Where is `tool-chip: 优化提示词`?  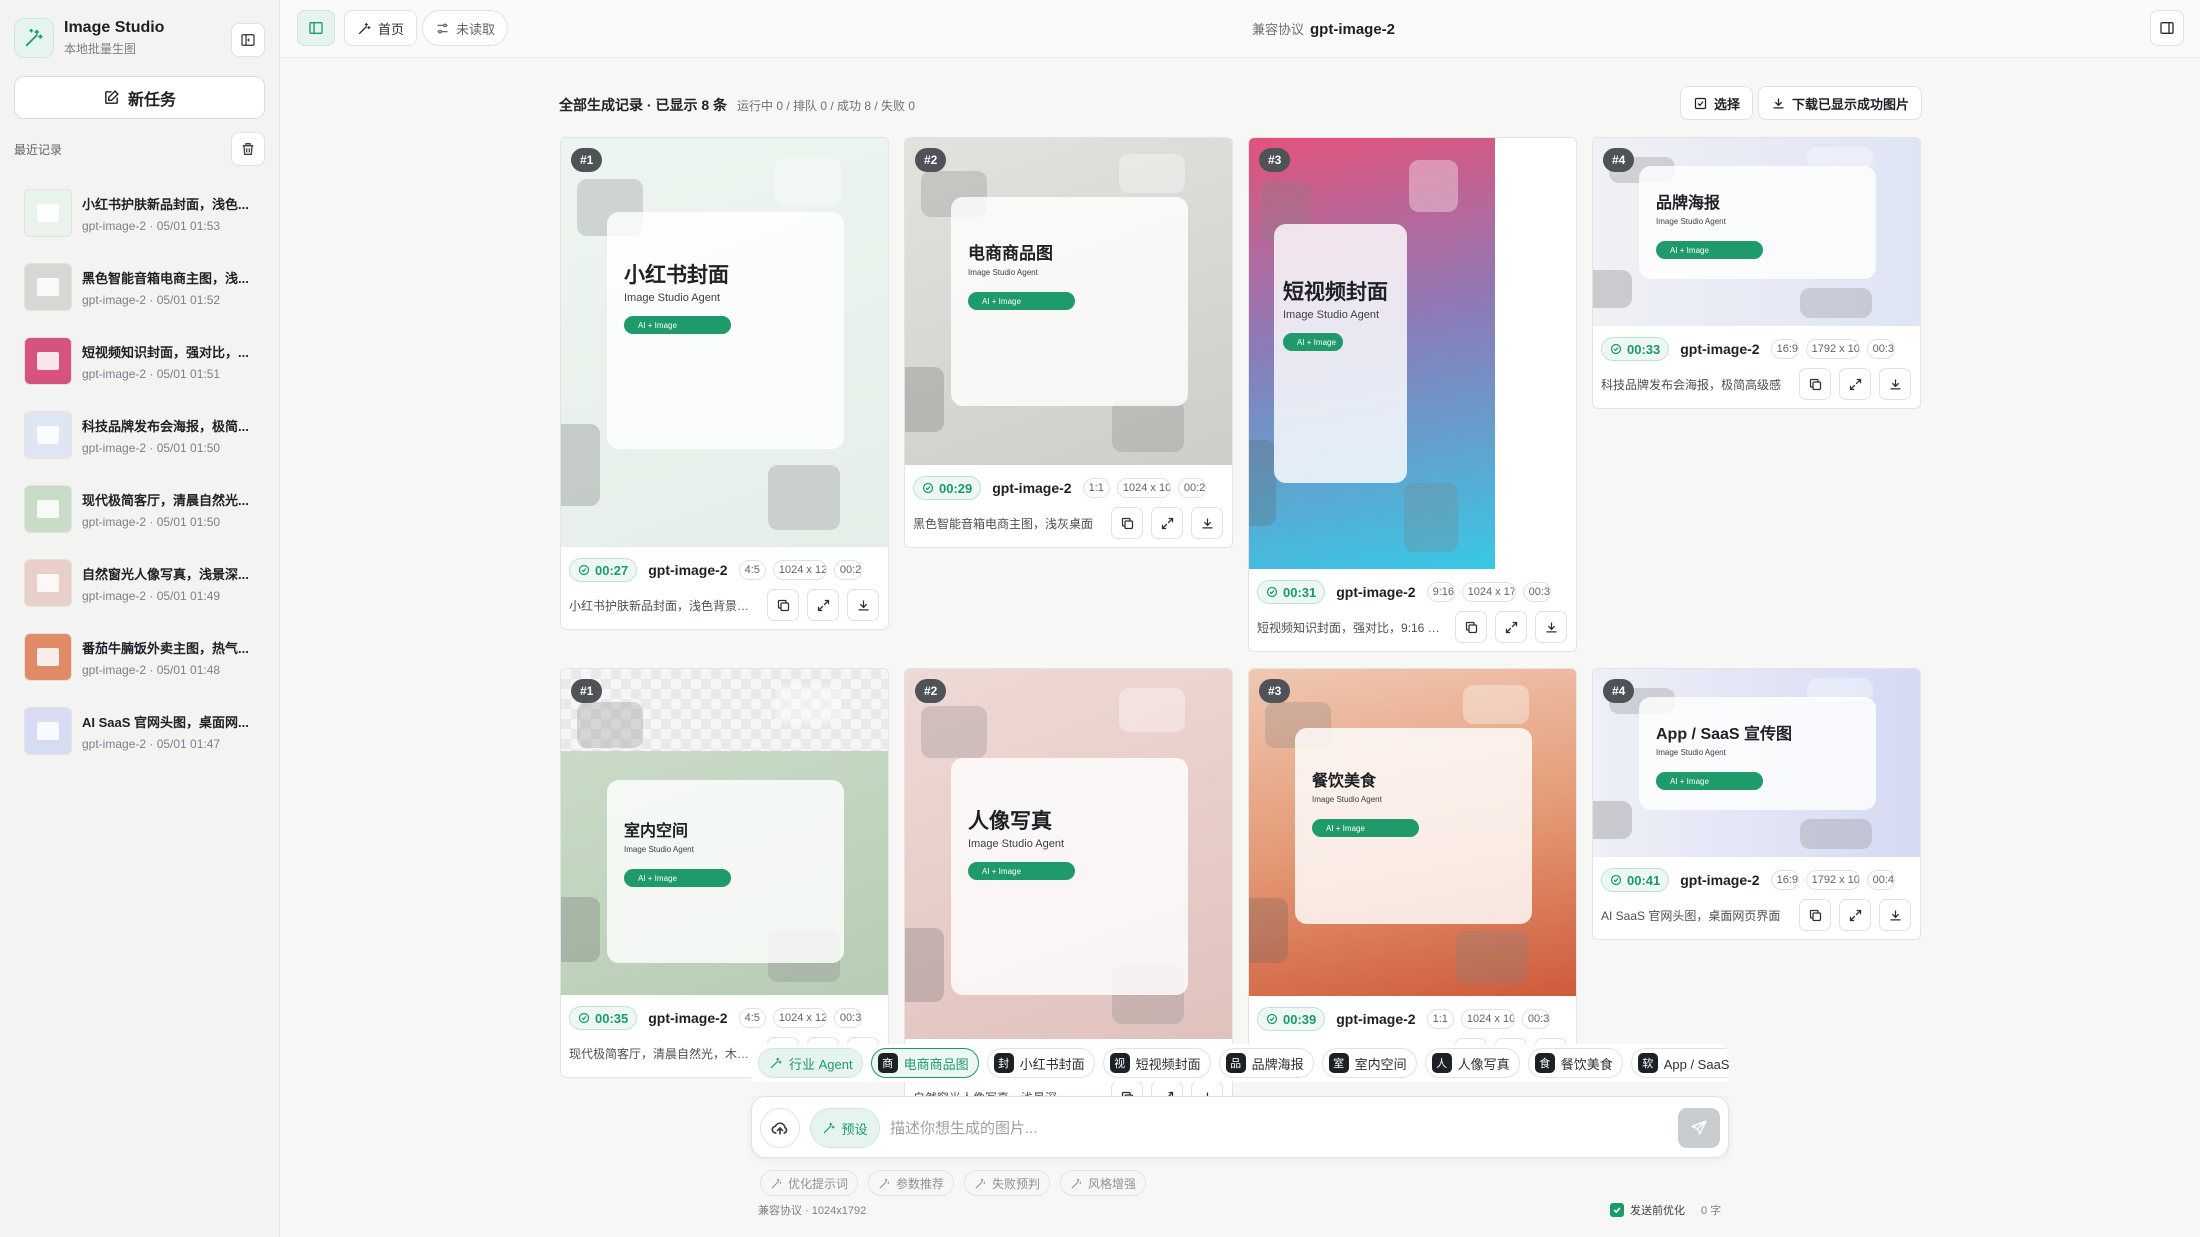 tool-chip: 优化提示词 is located at coordinates (809, 1183).